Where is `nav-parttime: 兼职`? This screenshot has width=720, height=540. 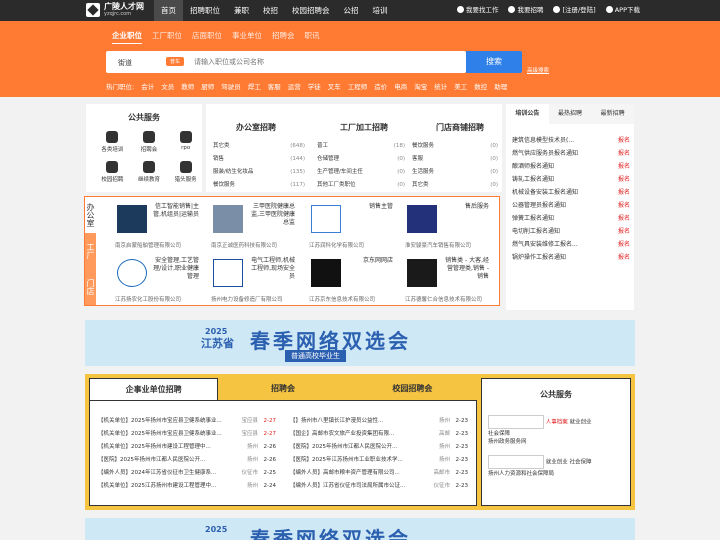 nav-parttime: 兼职 is located at coordinates (241, 10).